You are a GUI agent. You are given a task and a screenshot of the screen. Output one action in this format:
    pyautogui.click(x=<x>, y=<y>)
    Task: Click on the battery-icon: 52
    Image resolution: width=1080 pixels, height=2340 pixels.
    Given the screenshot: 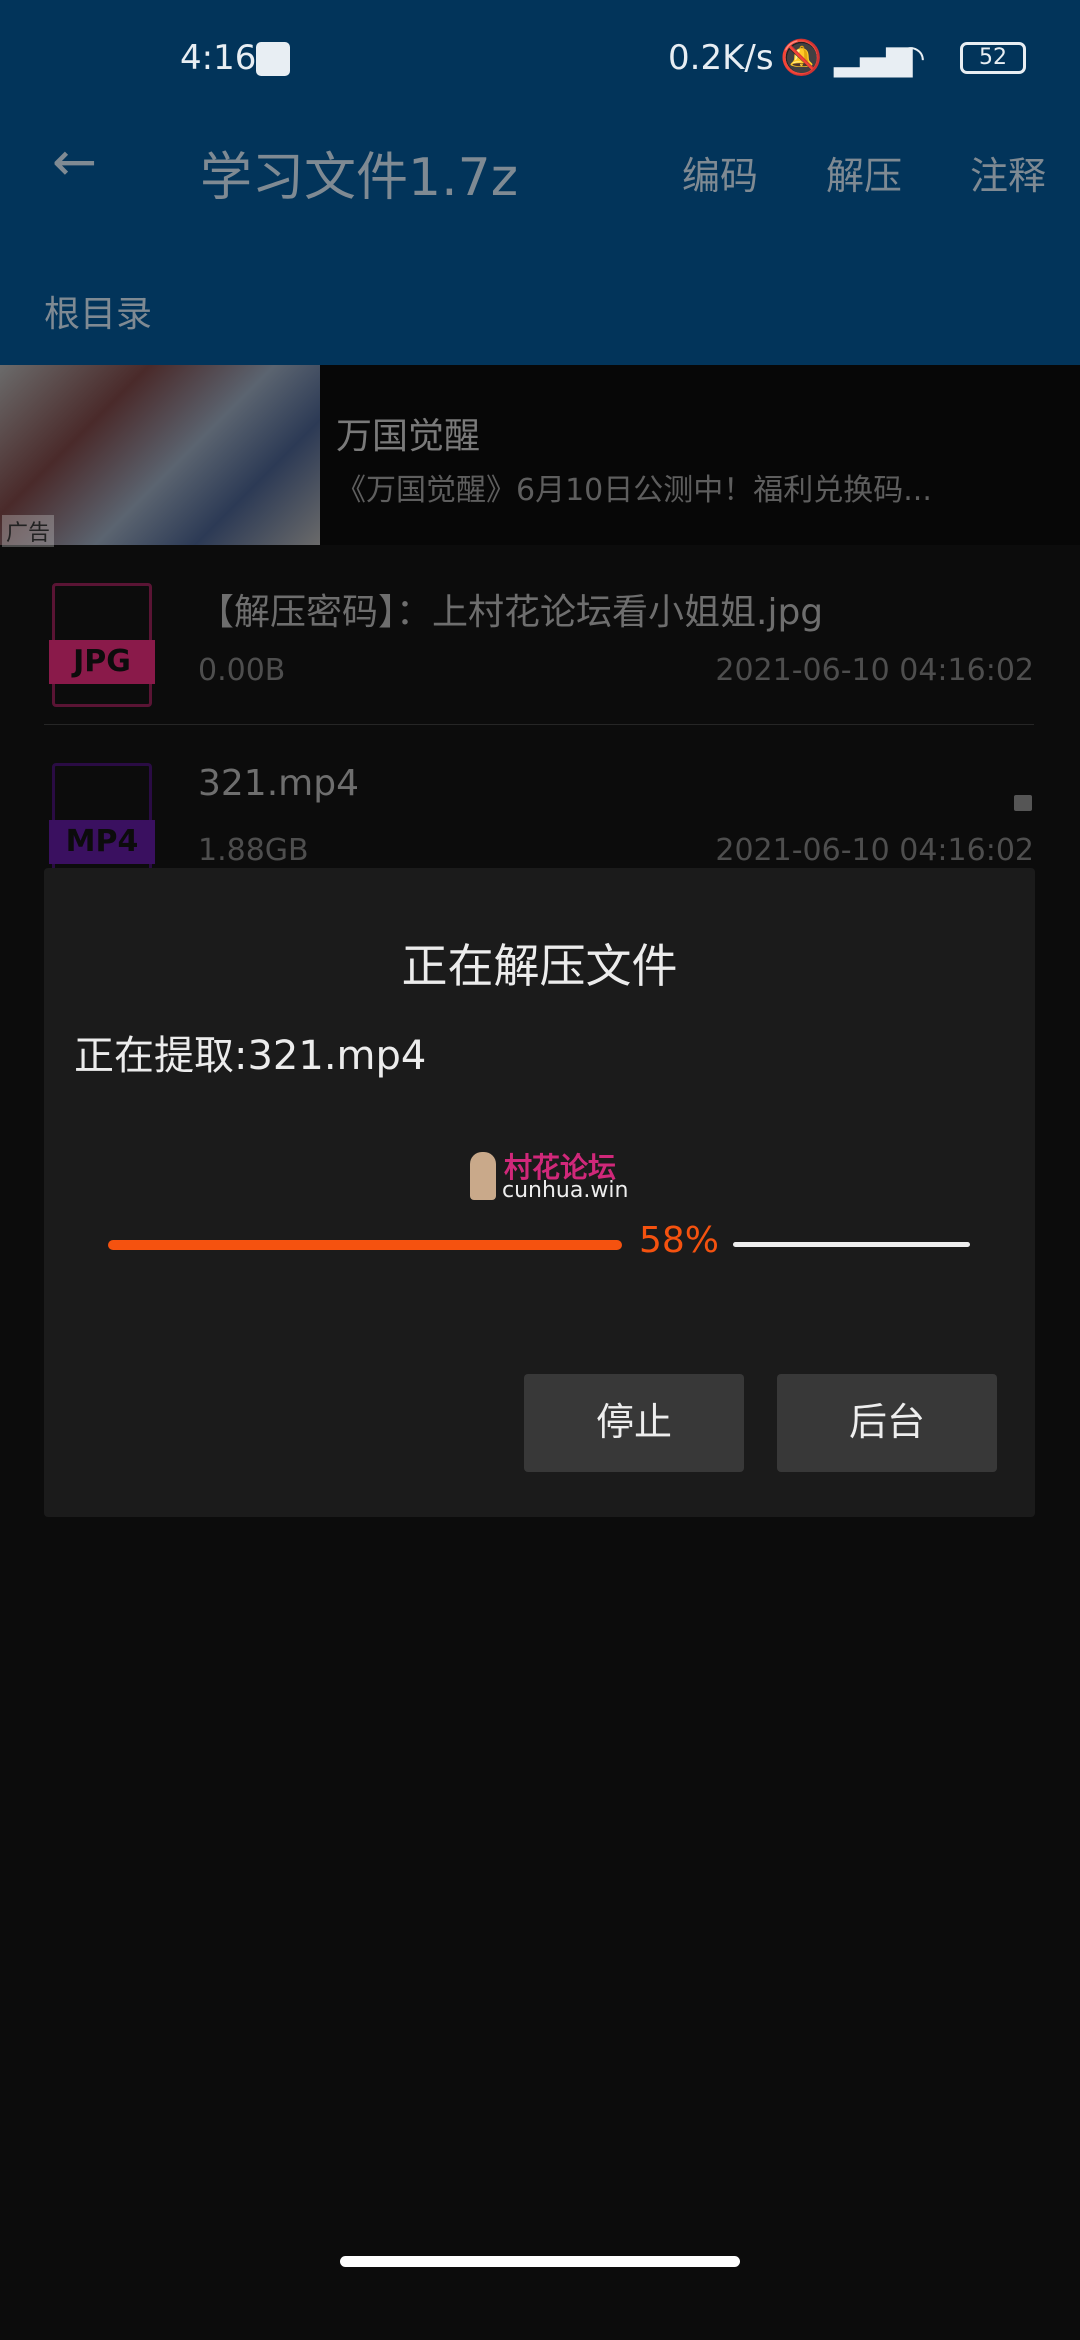 What is the action you would take?
    pyautogui.click(x=993, y=58)
    